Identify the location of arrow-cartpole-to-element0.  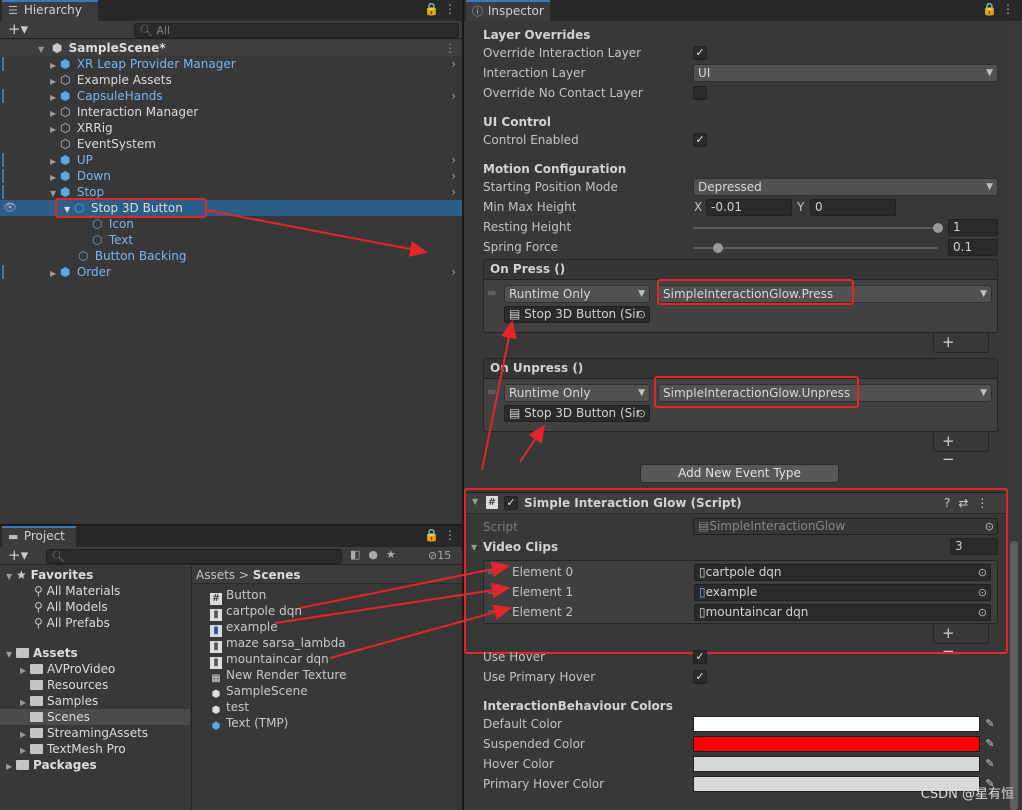
(404, 585).